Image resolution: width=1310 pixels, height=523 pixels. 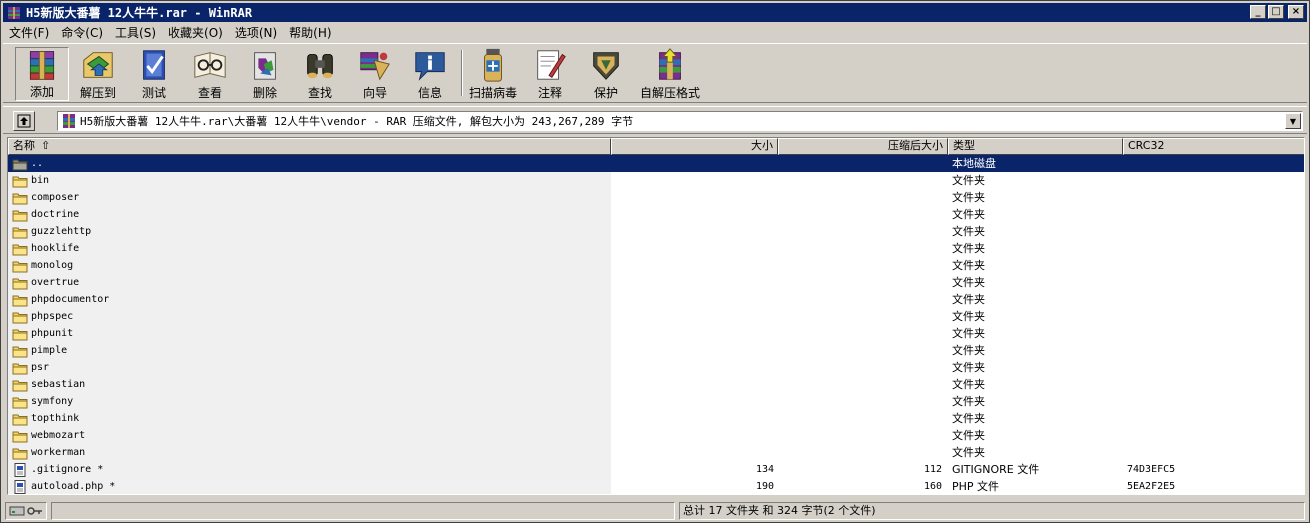 What do you see at coordinates (1151, 469) in the screenshot?
I see `file-crc: 74D3EFC5` at bounding box center [1151, 469].